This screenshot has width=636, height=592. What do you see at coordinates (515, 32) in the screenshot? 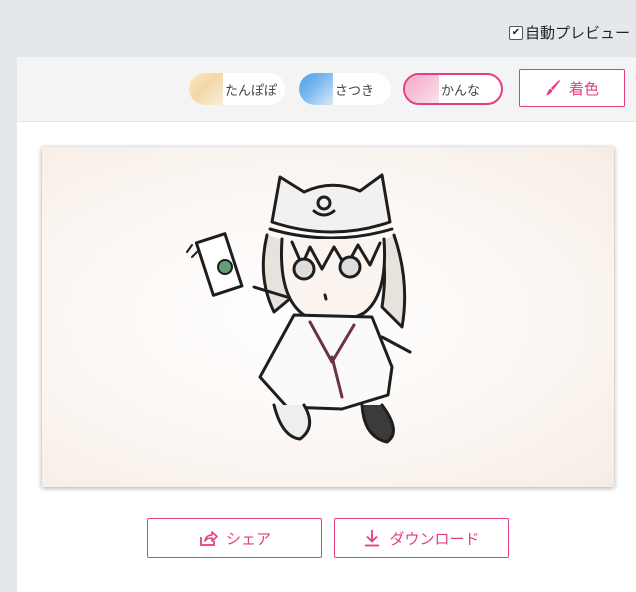
I see `auto-preview-checkbox: ✔` at bounding box center [515, 32].